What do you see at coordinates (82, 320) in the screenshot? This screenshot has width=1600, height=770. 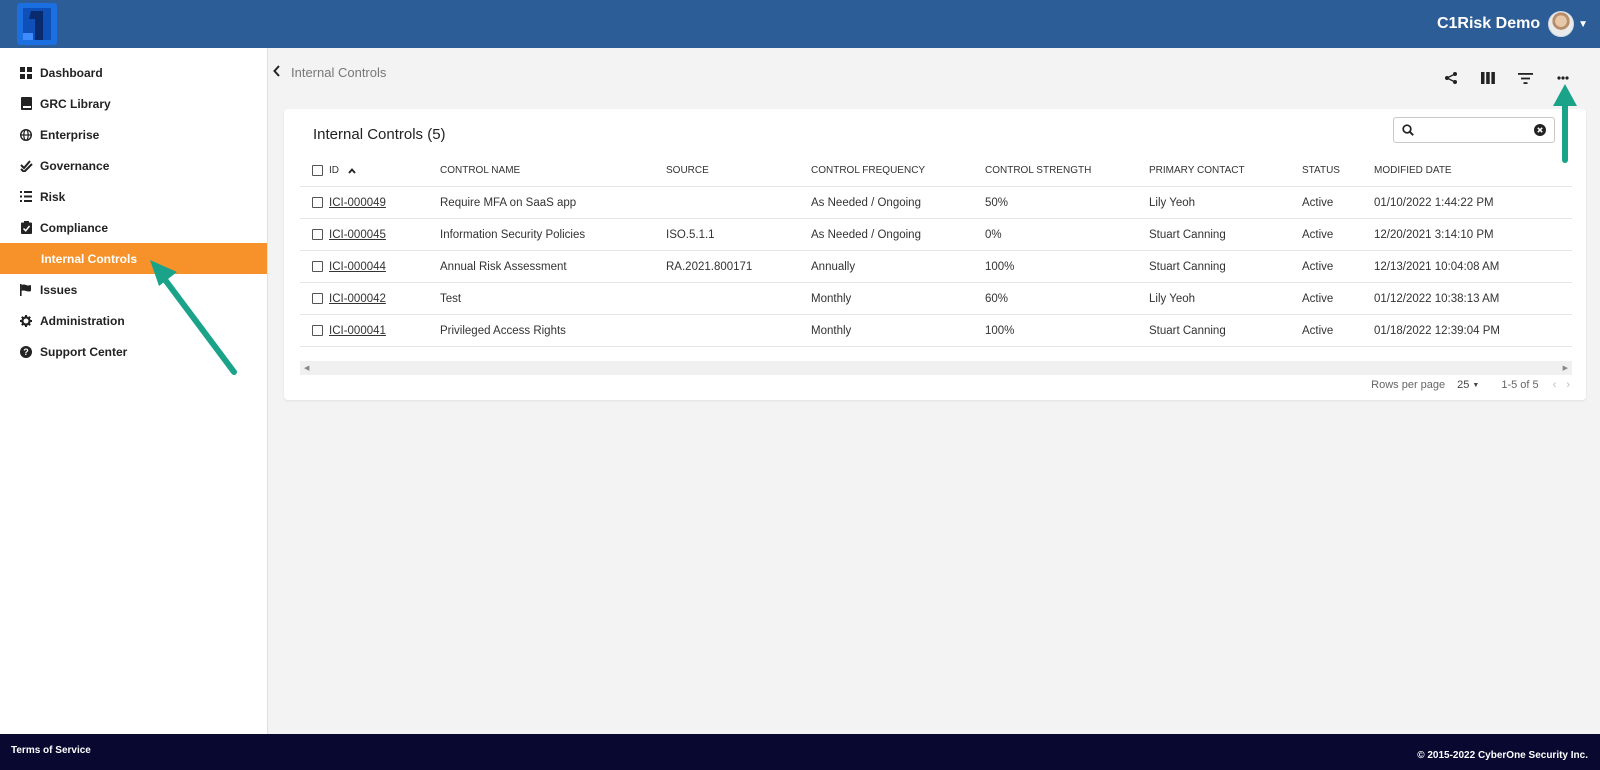 I see `sidebar-item-label: Administration` at bounding box center [82, 320].